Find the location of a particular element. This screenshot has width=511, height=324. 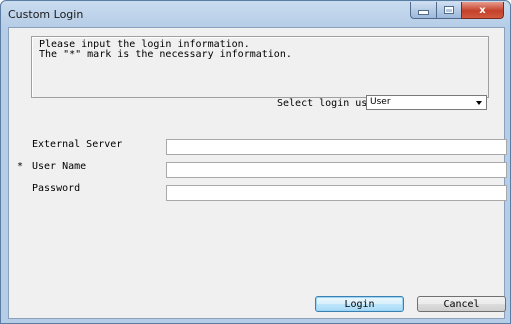

title-bar: Custom Login x is located at coordinates (255, 14).